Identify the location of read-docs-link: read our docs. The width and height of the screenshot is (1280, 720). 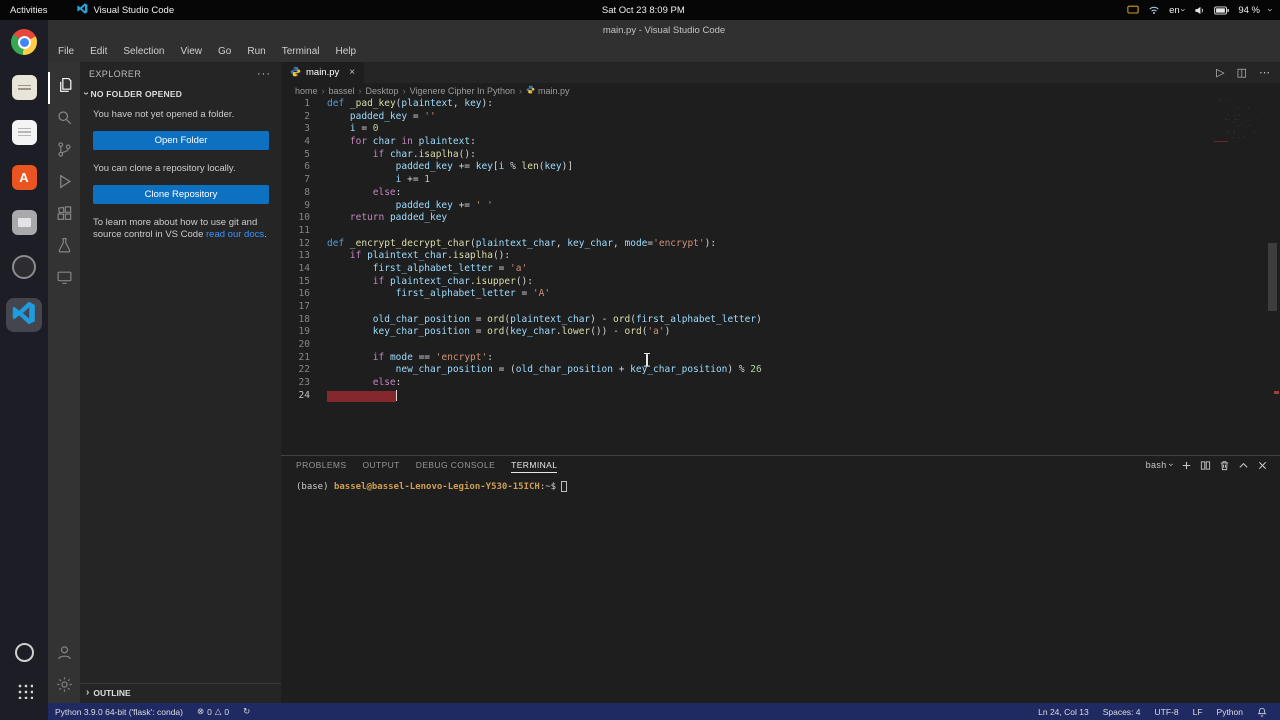
(235, 234).